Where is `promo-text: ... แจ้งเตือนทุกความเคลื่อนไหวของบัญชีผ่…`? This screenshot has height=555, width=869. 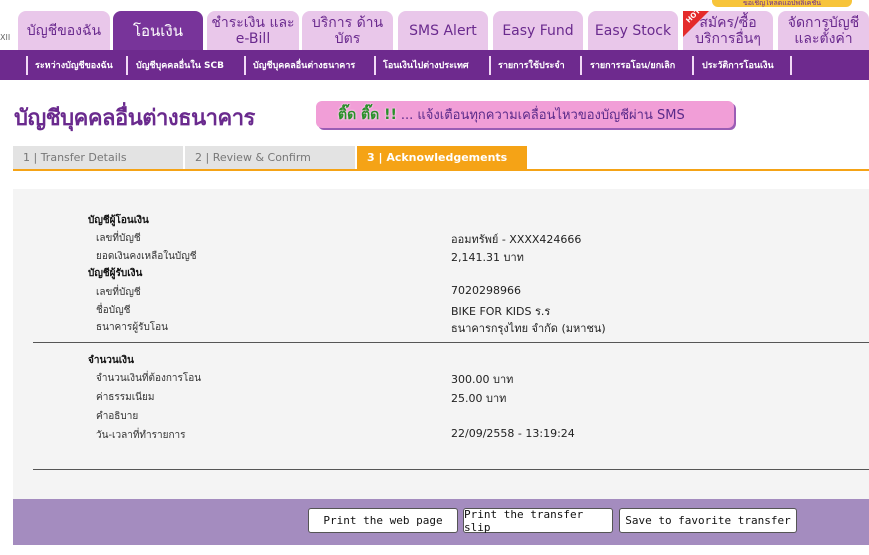 promo-text: ... แจ้งเตือนทุกความเคลื่อนไหวของบัญชีผ่… is located at coordinates (542, 115).